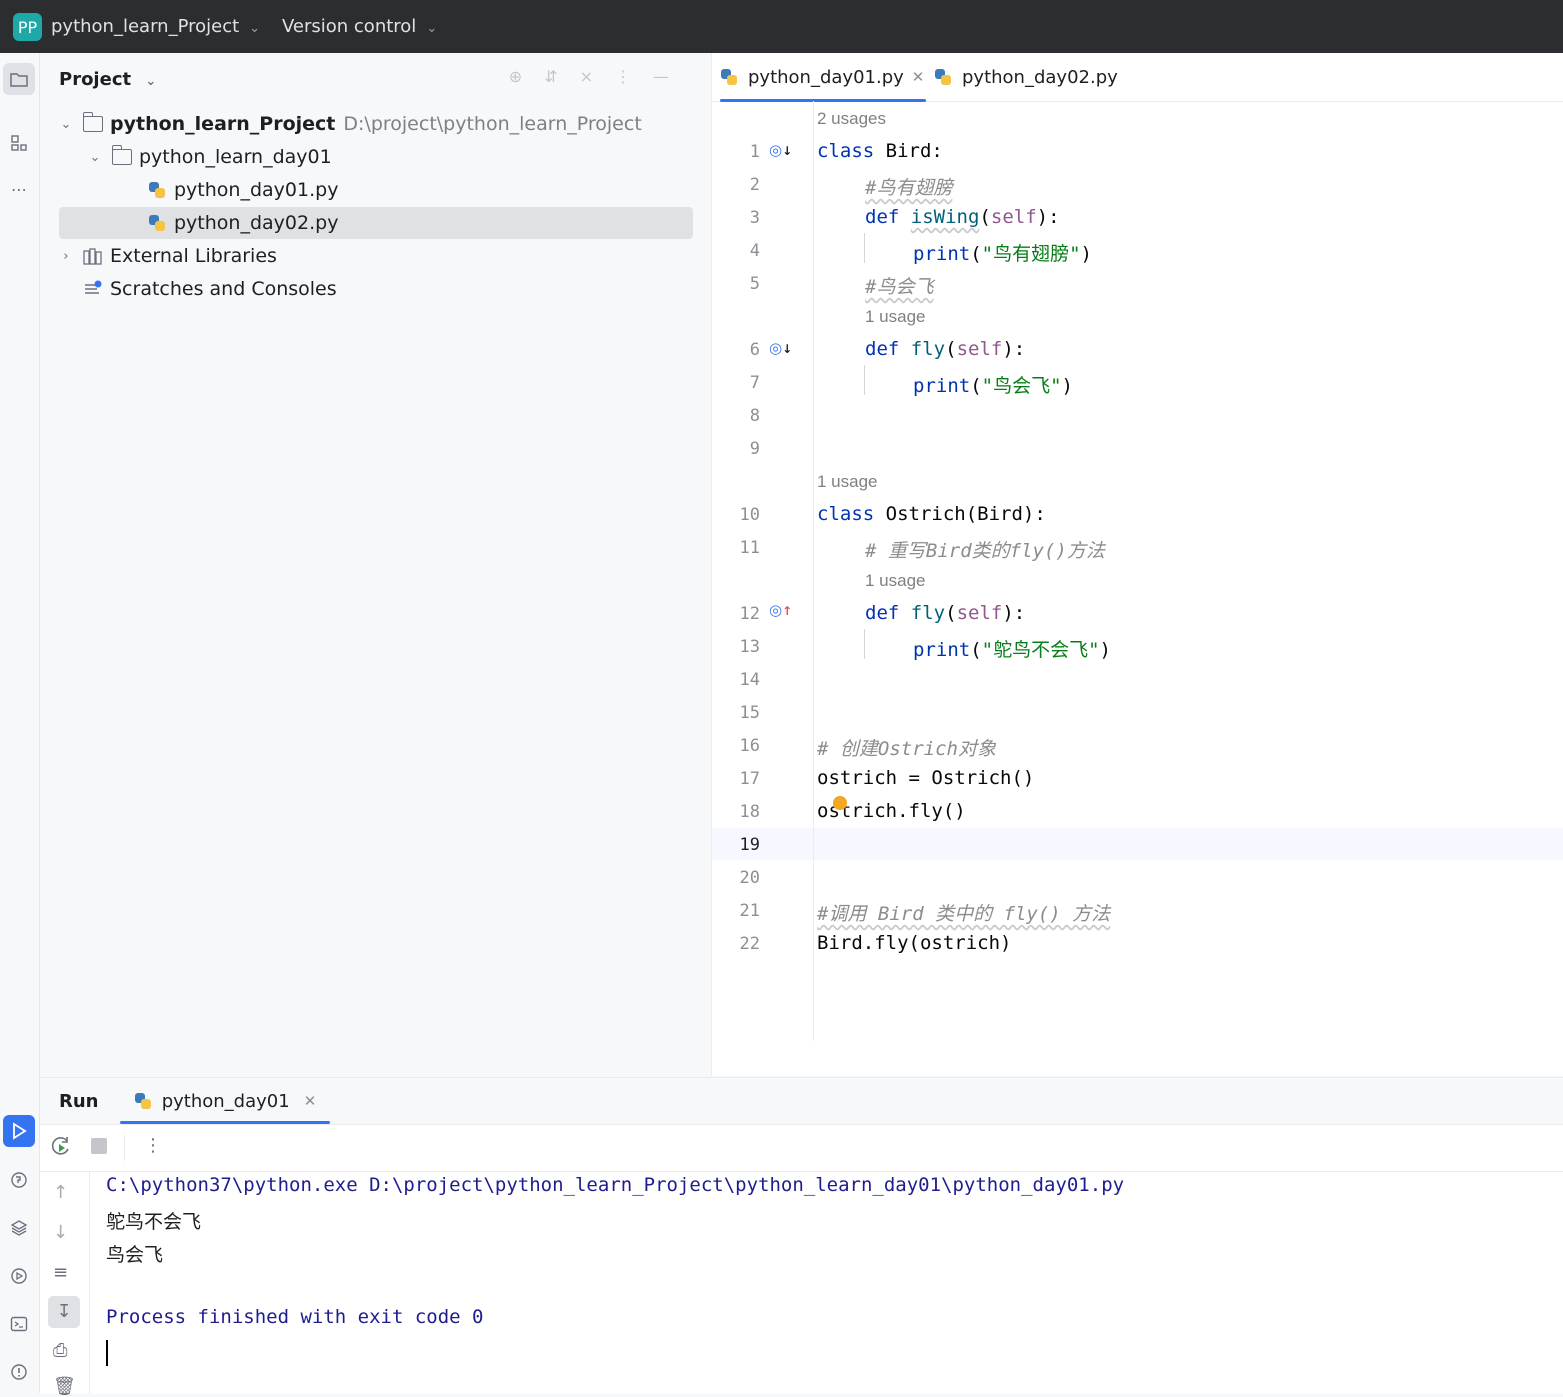 This screenshot has width=1563, height=1397. What do you see at coordinates (826, 77) in the screenshot?
I see `tab-label: python_day01.py` at bounding box center [826, 77].